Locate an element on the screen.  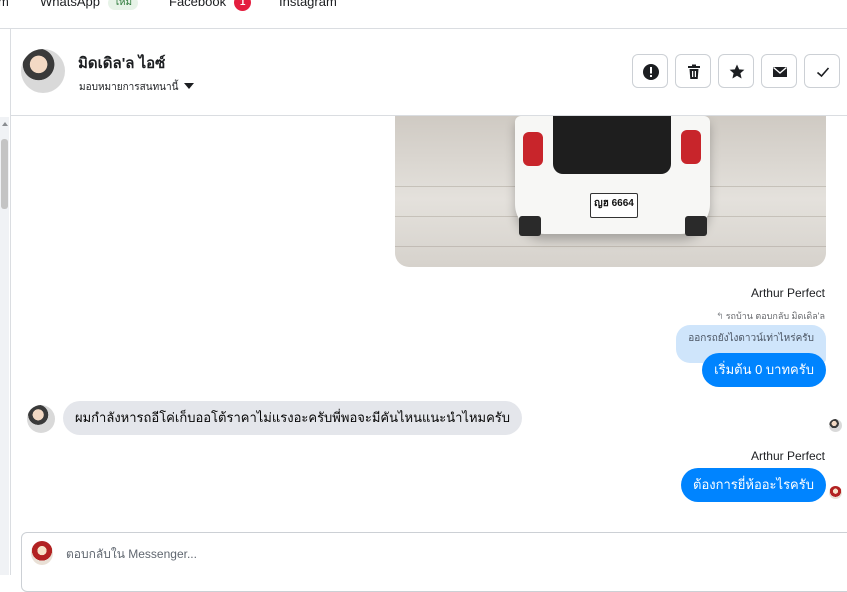
reply-context: ↰ รถบ้าน ตอบกลับ มิดเดิล'ล is located at coordinates (770, 316).